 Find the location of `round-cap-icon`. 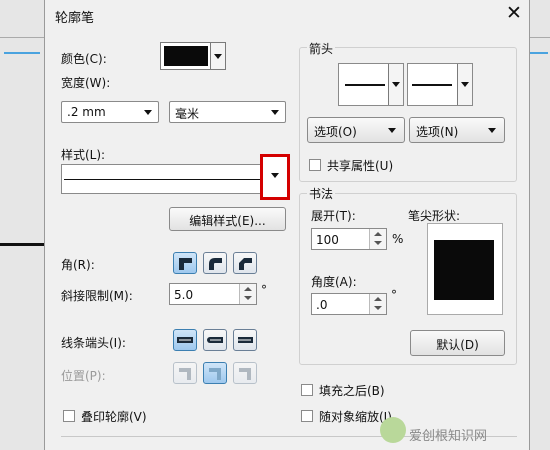

round-cap-icon is located at coordinates (215, 340).